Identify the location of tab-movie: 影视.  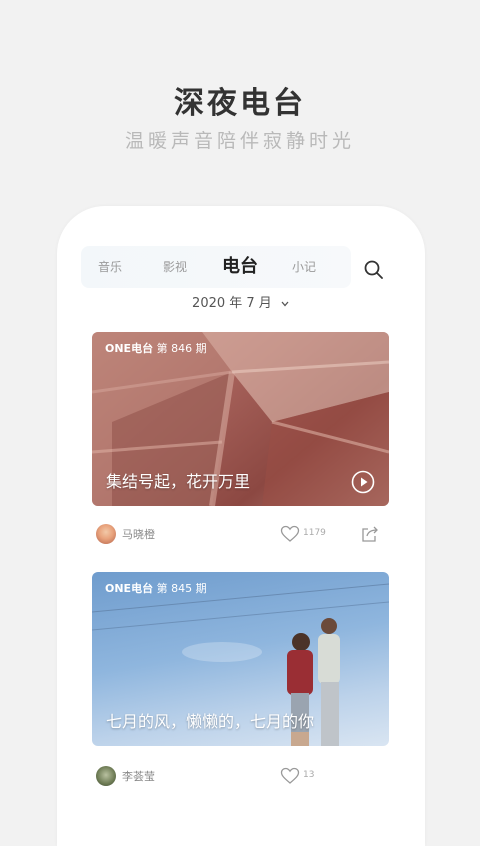
(175, 267).